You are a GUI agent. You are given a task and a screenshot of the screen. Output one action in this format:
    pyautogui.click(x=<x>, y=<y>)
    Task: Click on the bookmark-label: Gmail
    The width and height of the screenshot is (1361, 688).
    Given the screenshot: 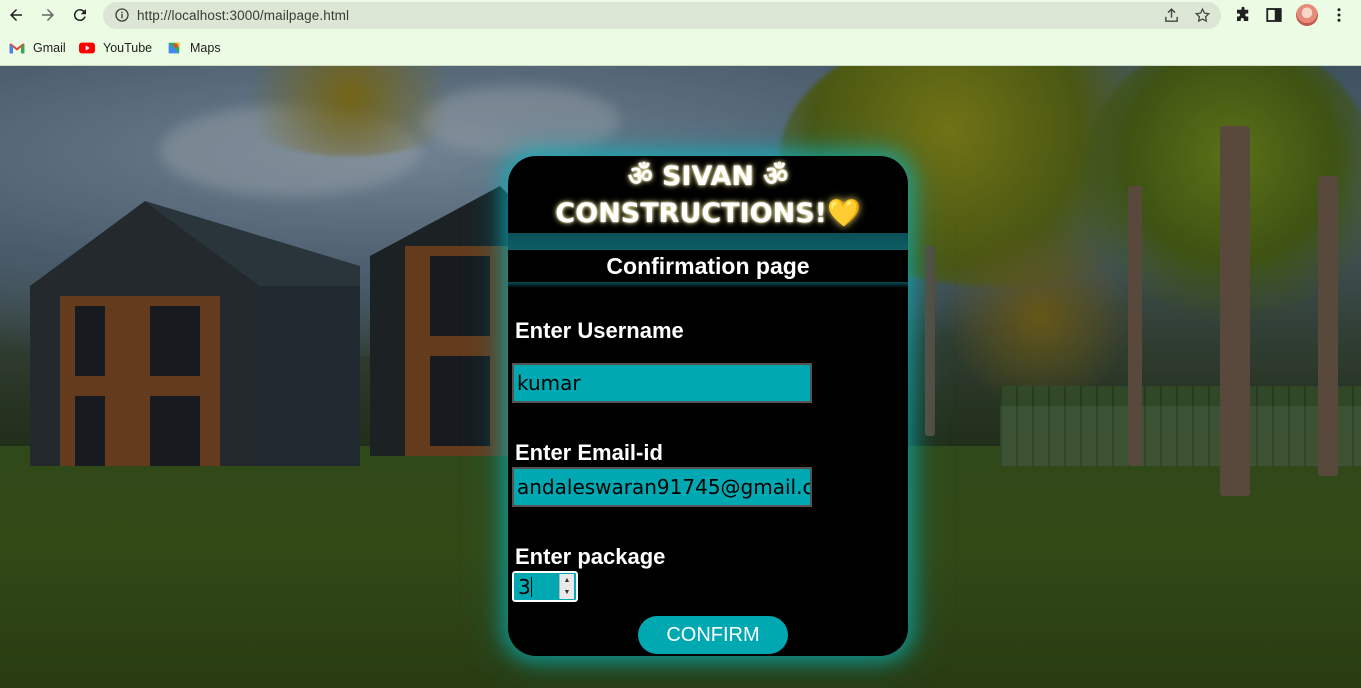 What is the action you would take?
    pyautogui.click(x=49, y=48)
    